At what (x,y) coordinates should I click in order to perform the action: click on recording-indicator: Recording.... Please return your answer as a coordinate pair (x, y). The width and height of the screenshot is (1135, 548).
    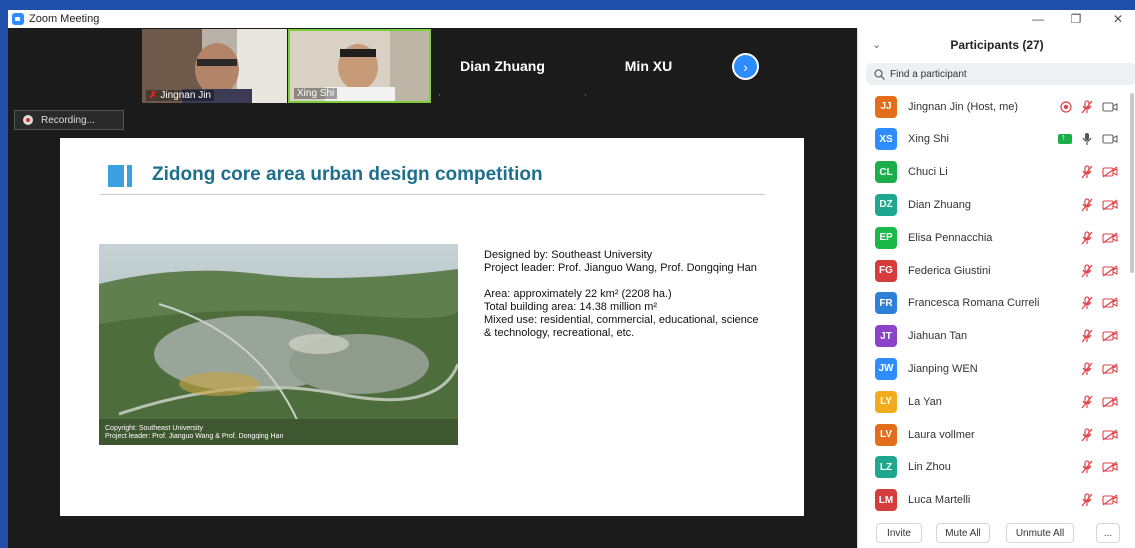
    Looking at the image, I should click on (69, 120).